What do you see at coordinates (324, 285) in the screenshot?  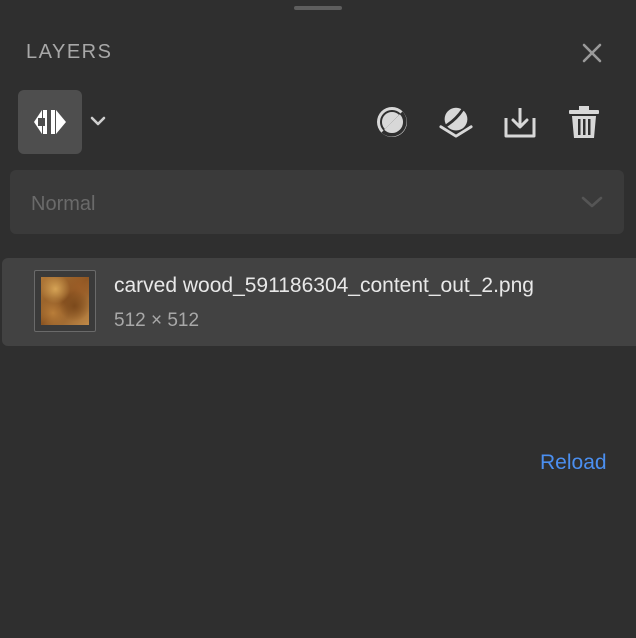 I see `layer-name: carved wood_591186304_content_out_2.png` at bounding box center [324, 285].